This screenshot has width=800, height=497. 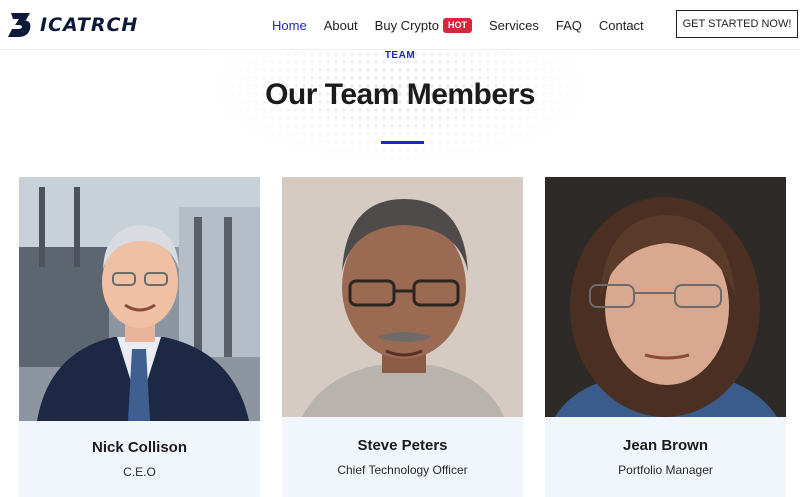 I want to click on nav-contact: Contact, so click(x=621, y=25).